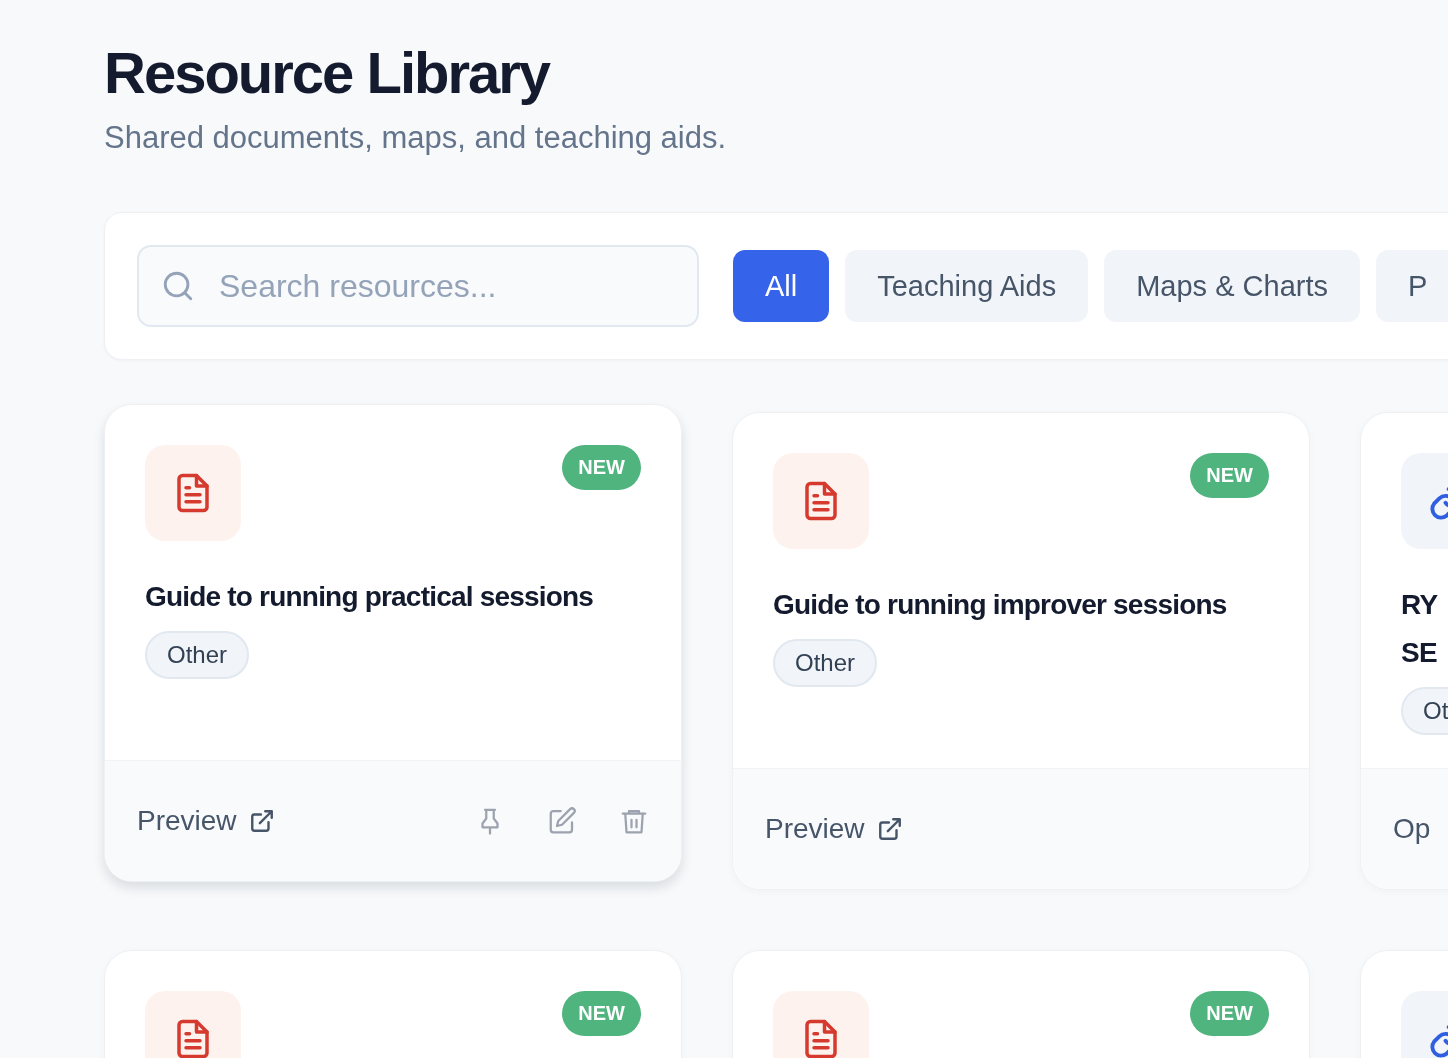 This screenshot has height=1058, width=1448. Describe the element at coordinates (1000, 605) in the screenshot. I see `card-title: Guide to running improver sessions` at that location.